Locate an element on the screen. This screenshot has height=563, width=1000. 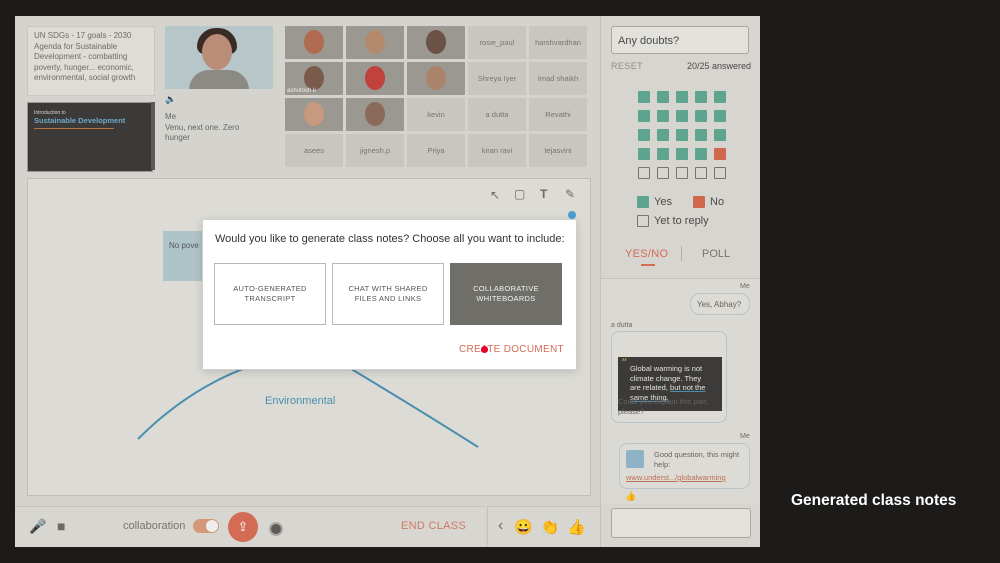
participant-name: asees is located at coordinates (313, 150).